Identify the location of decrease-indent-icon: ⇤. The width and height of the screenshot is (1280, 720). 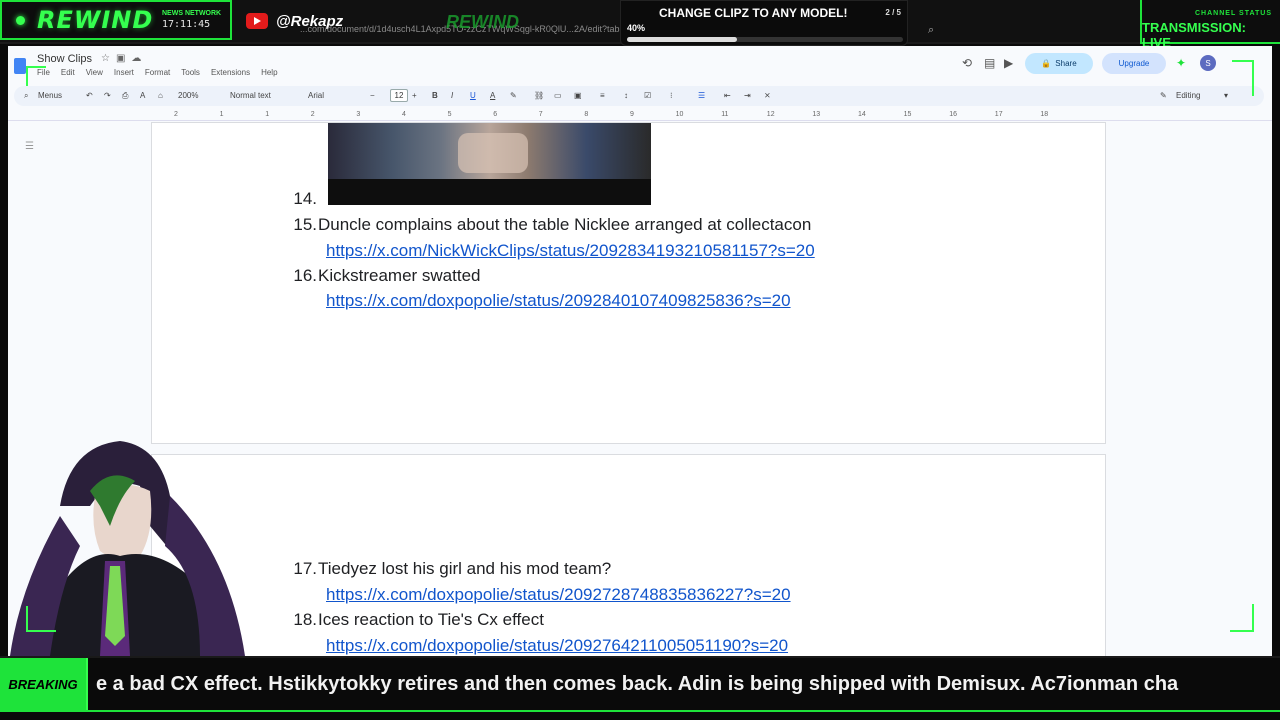
(727, 95).